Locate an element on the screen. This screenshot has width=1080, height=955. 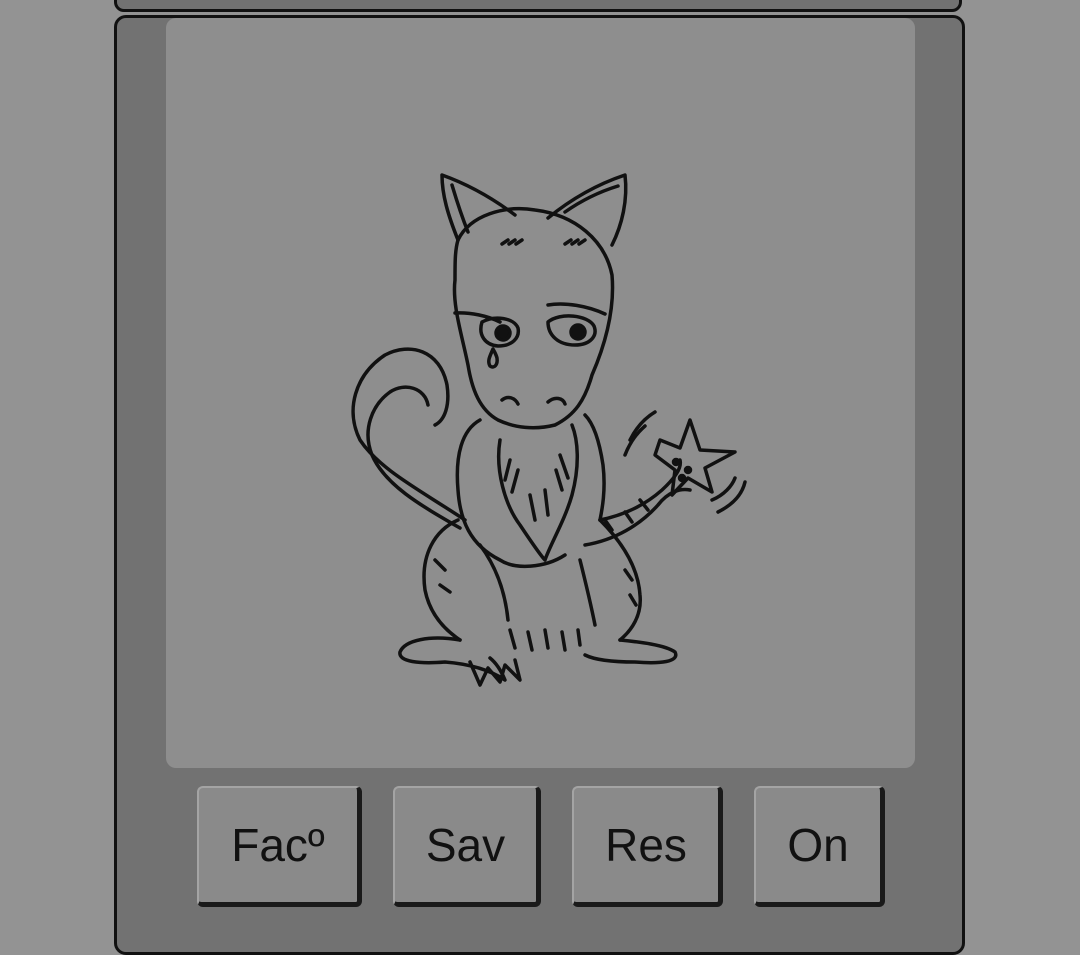
reset-button-label: Res is located at coordinates (646, 845).